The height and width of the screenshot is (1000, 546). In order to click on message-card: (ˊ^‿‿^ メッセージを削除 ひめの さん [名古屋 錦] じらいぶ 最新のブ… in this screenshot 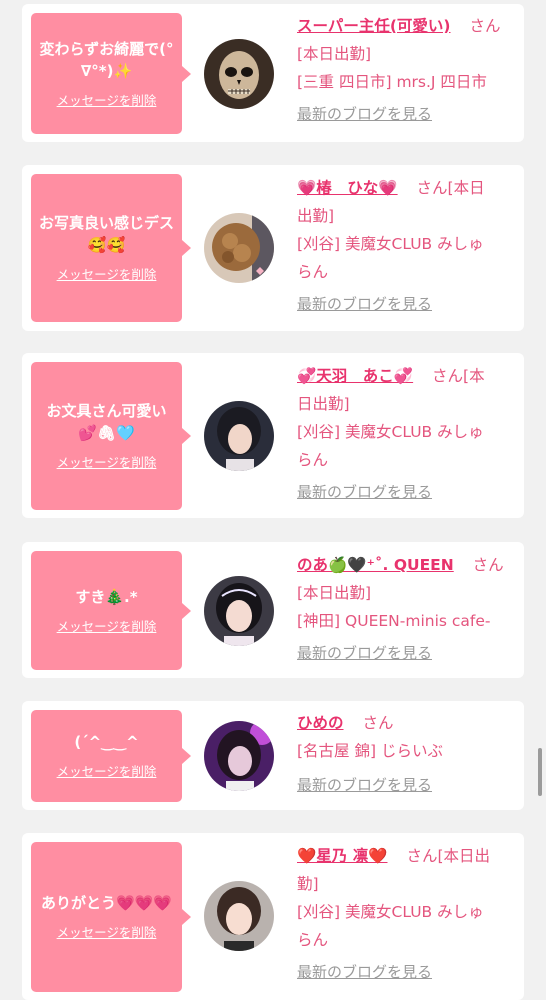, I will do `click(273, 755)`.